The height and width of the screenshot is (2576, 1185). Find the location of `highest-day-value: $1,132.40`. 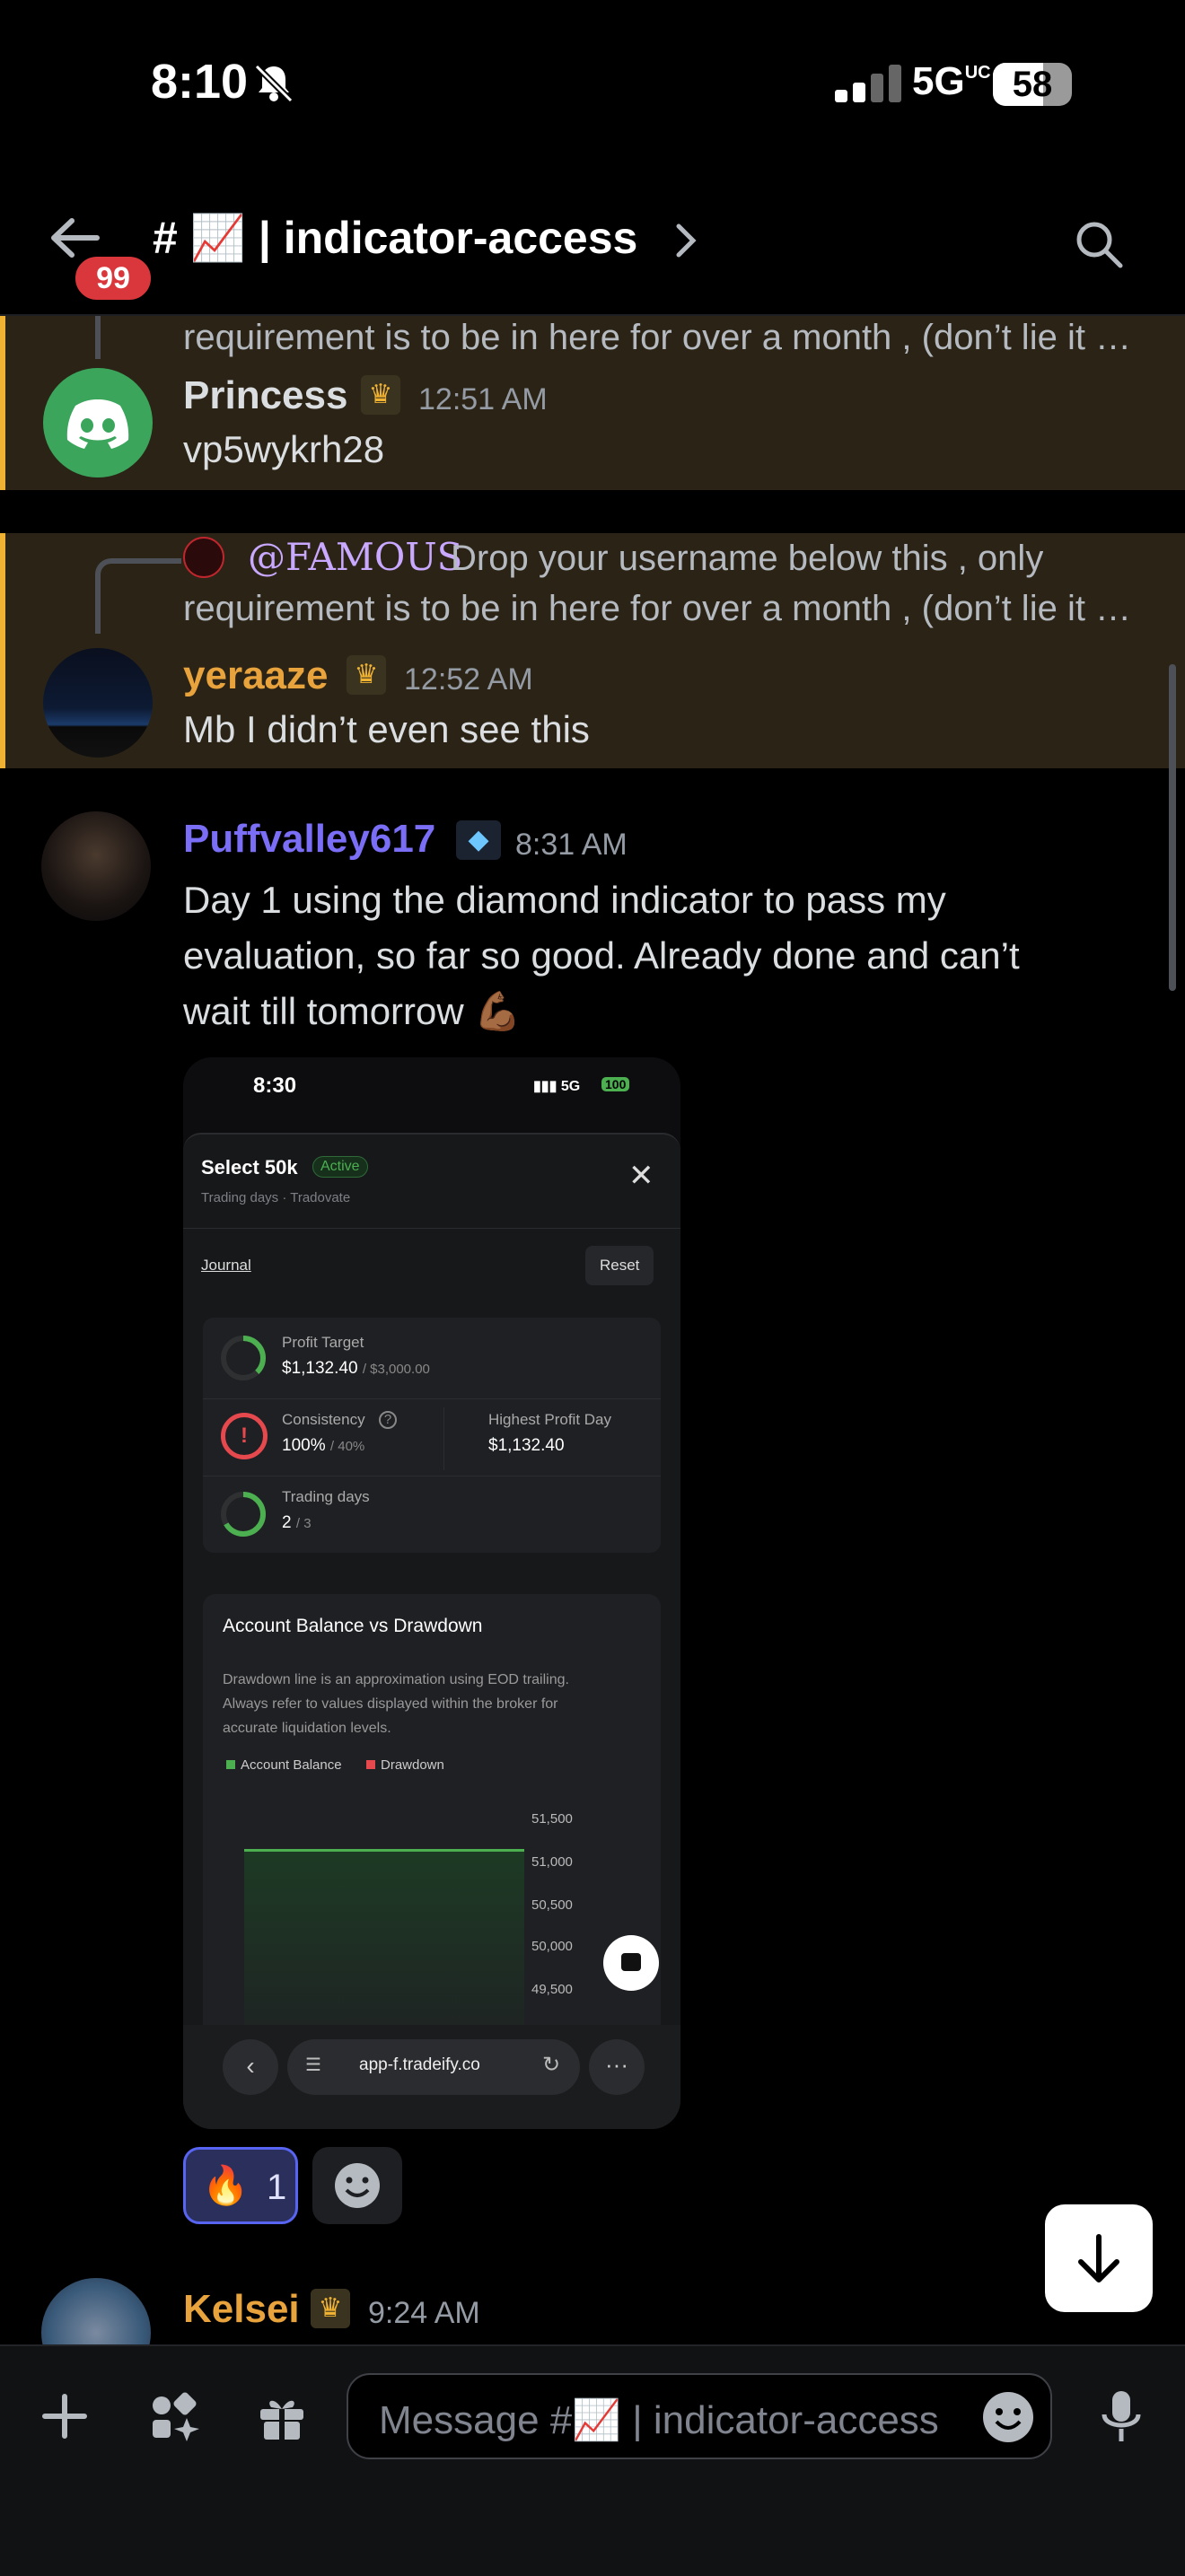

highest-day-value: $1,132.40 is located at coordinates (526, 1445).